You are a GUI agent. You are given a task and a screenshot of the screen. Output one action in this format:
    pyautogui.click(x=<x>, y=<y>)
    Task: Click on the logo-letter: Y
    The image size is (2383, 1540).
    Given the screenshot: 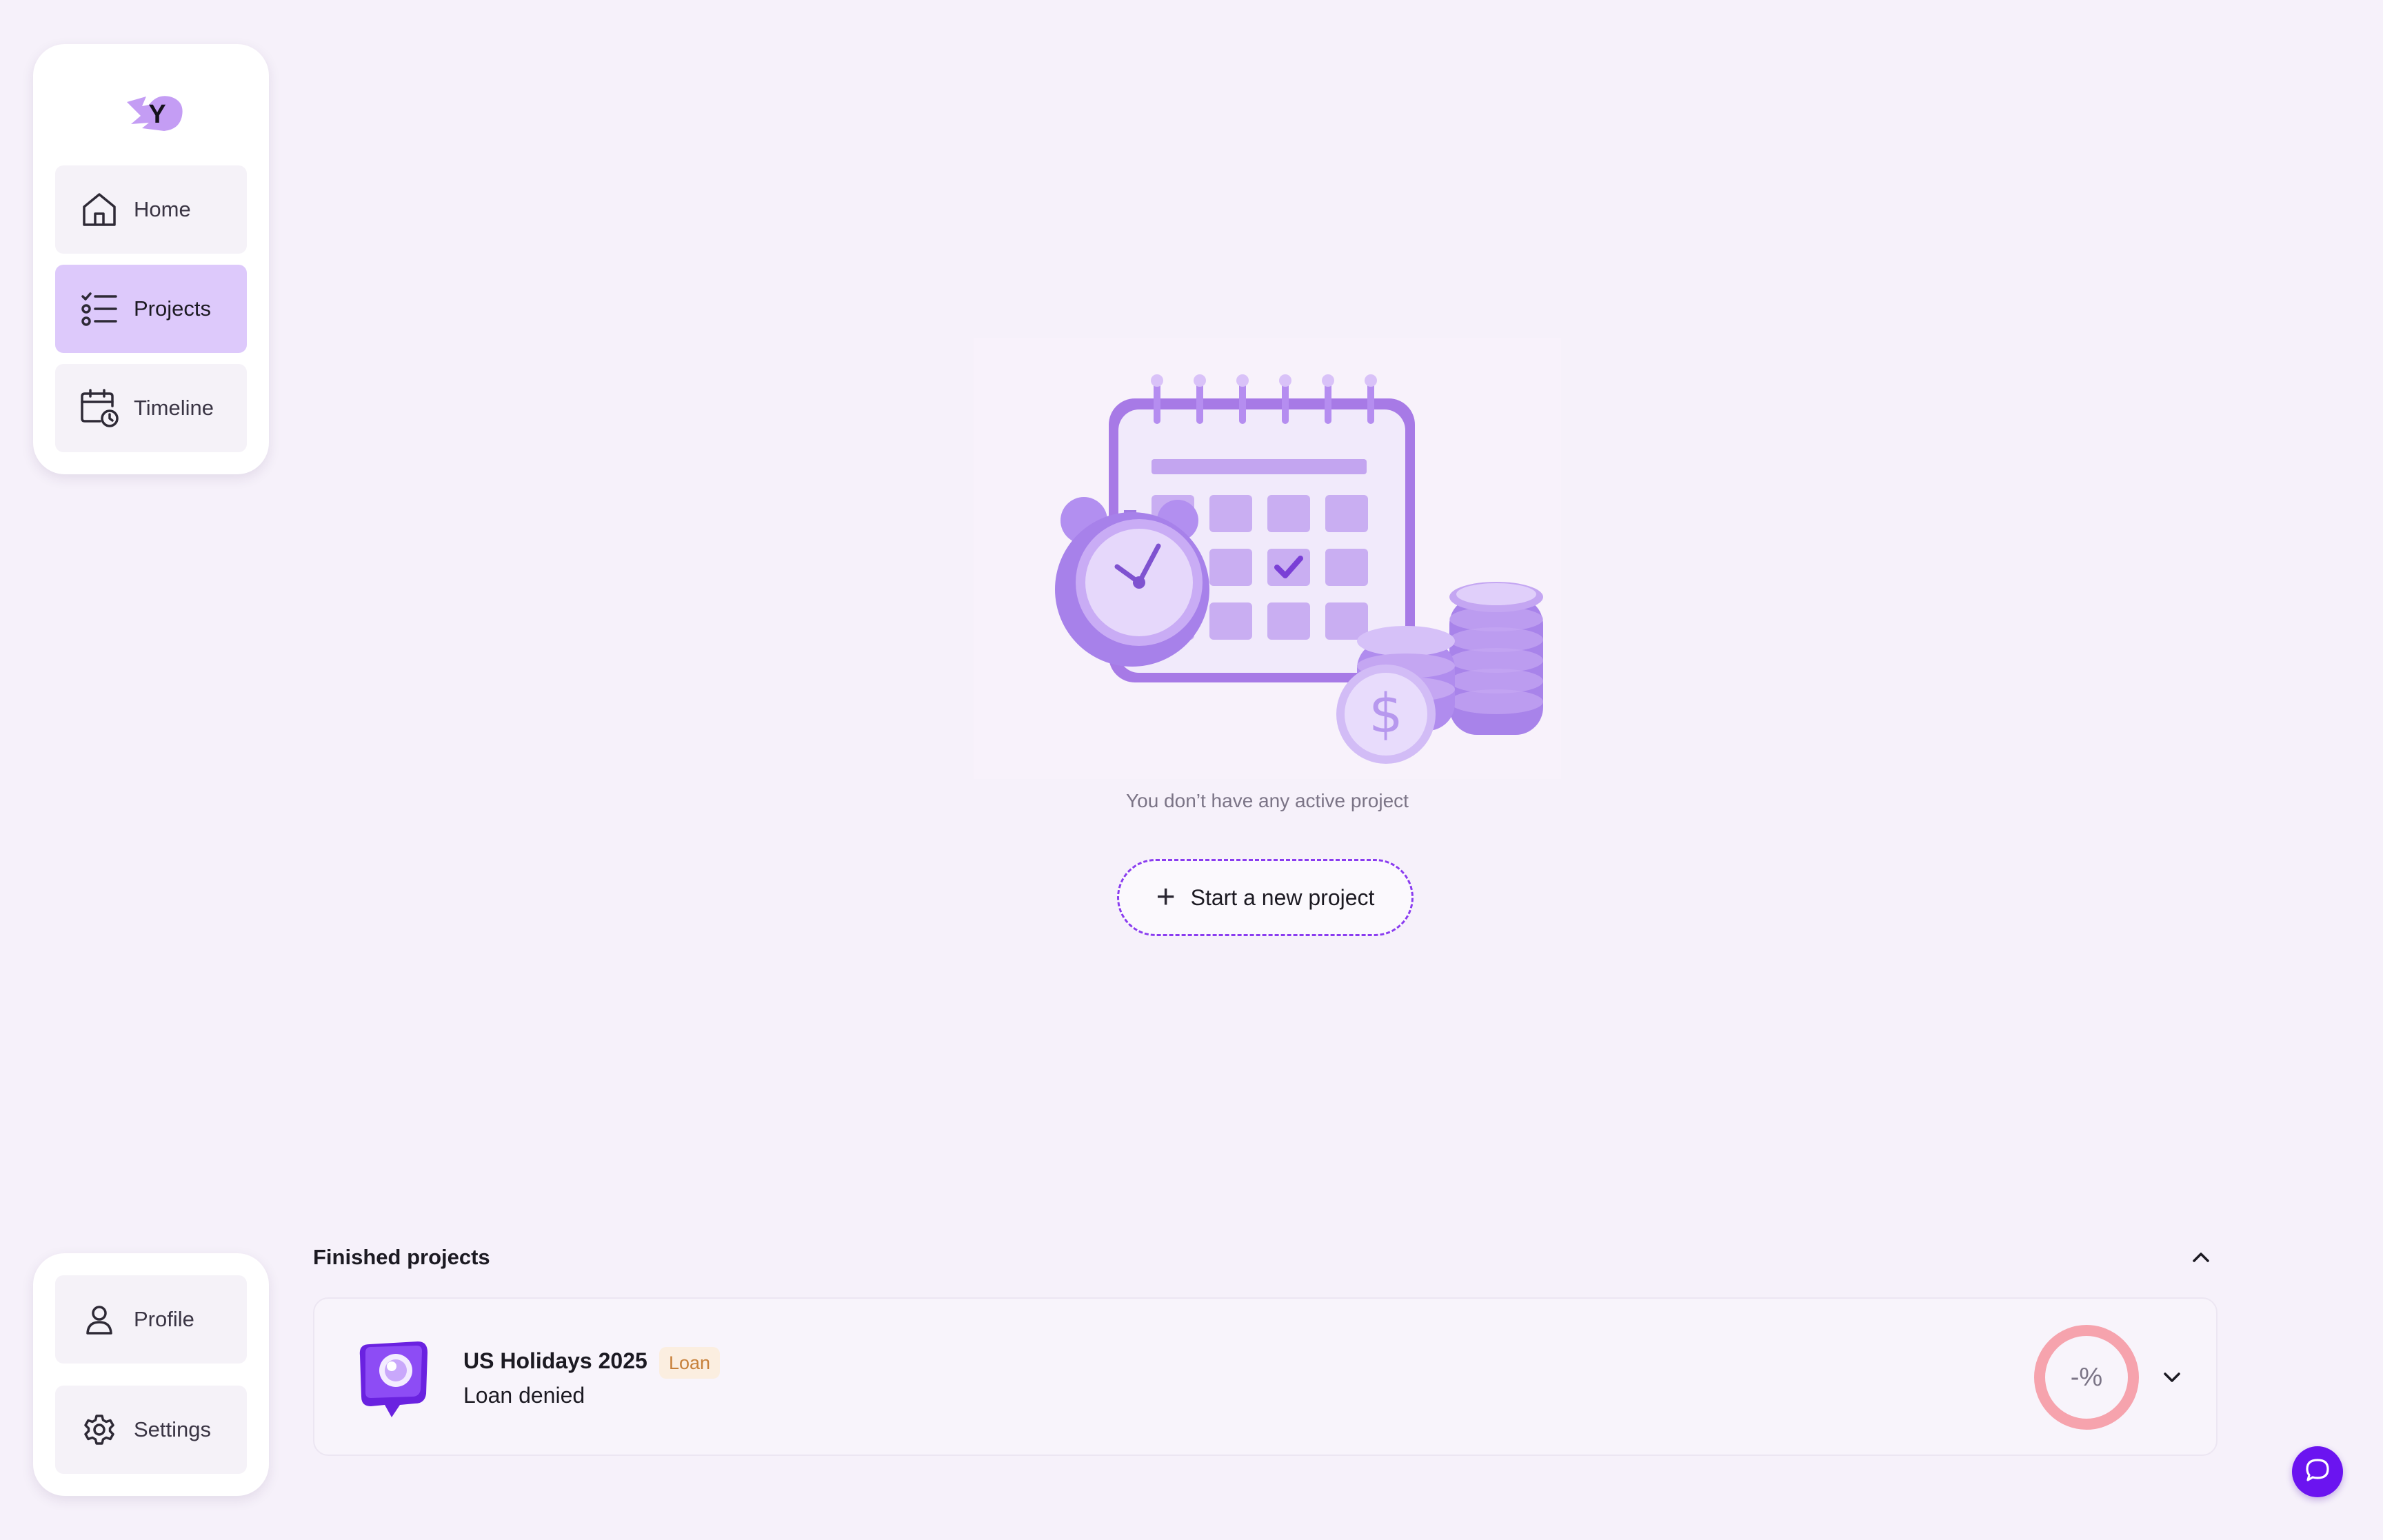 What is the action you would take?
    pyautogui.click(x=156, y=115)
    